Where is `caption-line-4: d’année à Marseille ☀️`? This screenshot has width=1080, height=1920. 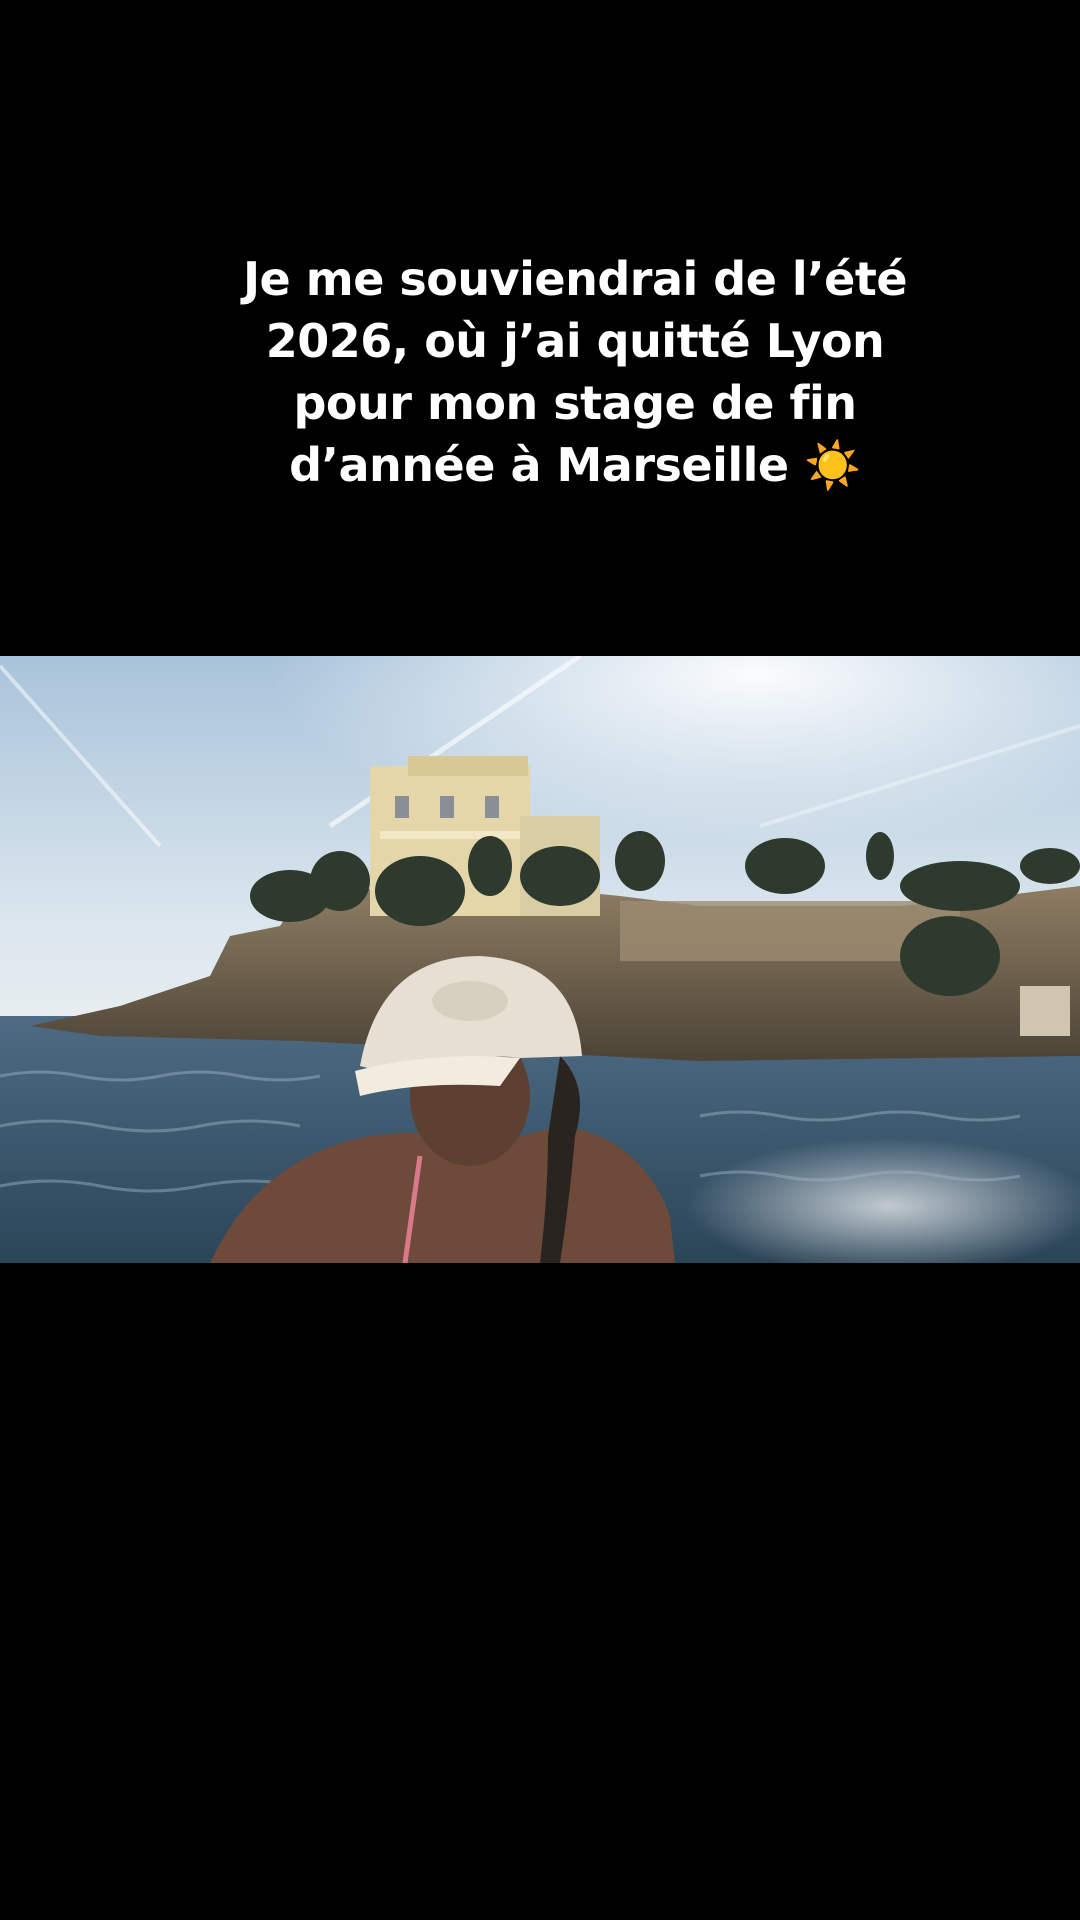 caption-line-4: d’année à Marseille ☀️ is located at coordinates (575, 465).